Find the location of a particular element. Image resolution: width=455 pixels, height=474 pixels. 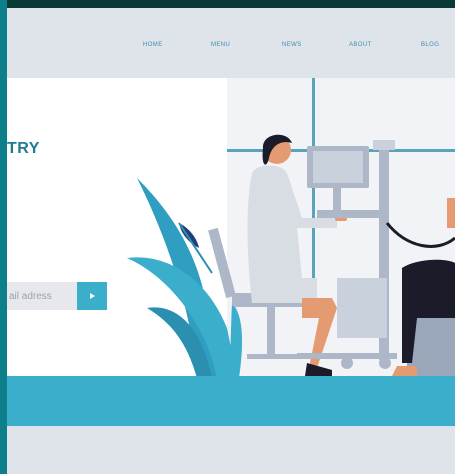

nav-home: HOME is located at coordinates (153, 45).